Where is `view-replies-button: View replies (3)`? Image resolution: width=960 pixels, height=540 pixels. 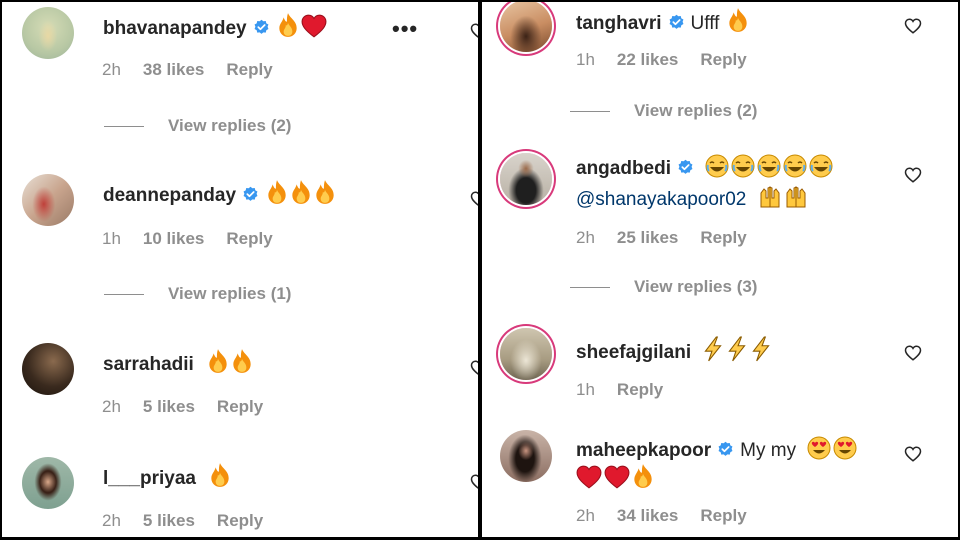 view-replies-button: View replies (3) is located at coordinates (663, 287).